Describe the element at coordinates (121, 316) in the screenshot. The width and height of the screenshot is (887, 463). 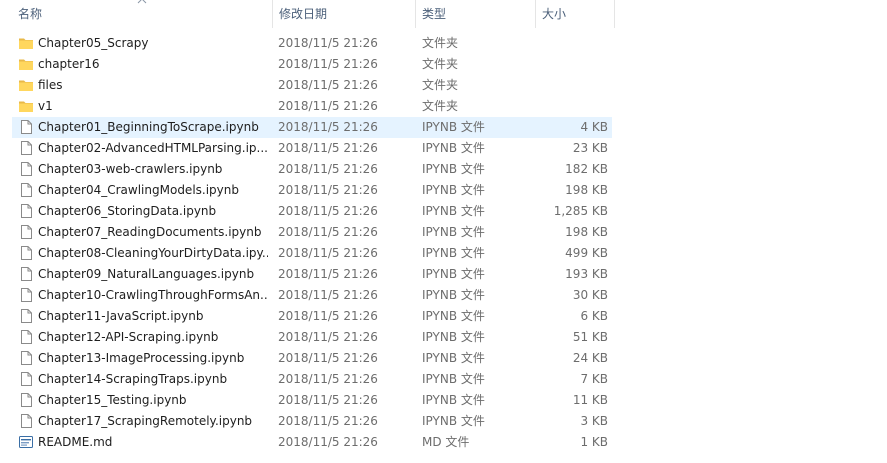
I see `file-name: Chapter11-JavaScript.ipynb` at that location.